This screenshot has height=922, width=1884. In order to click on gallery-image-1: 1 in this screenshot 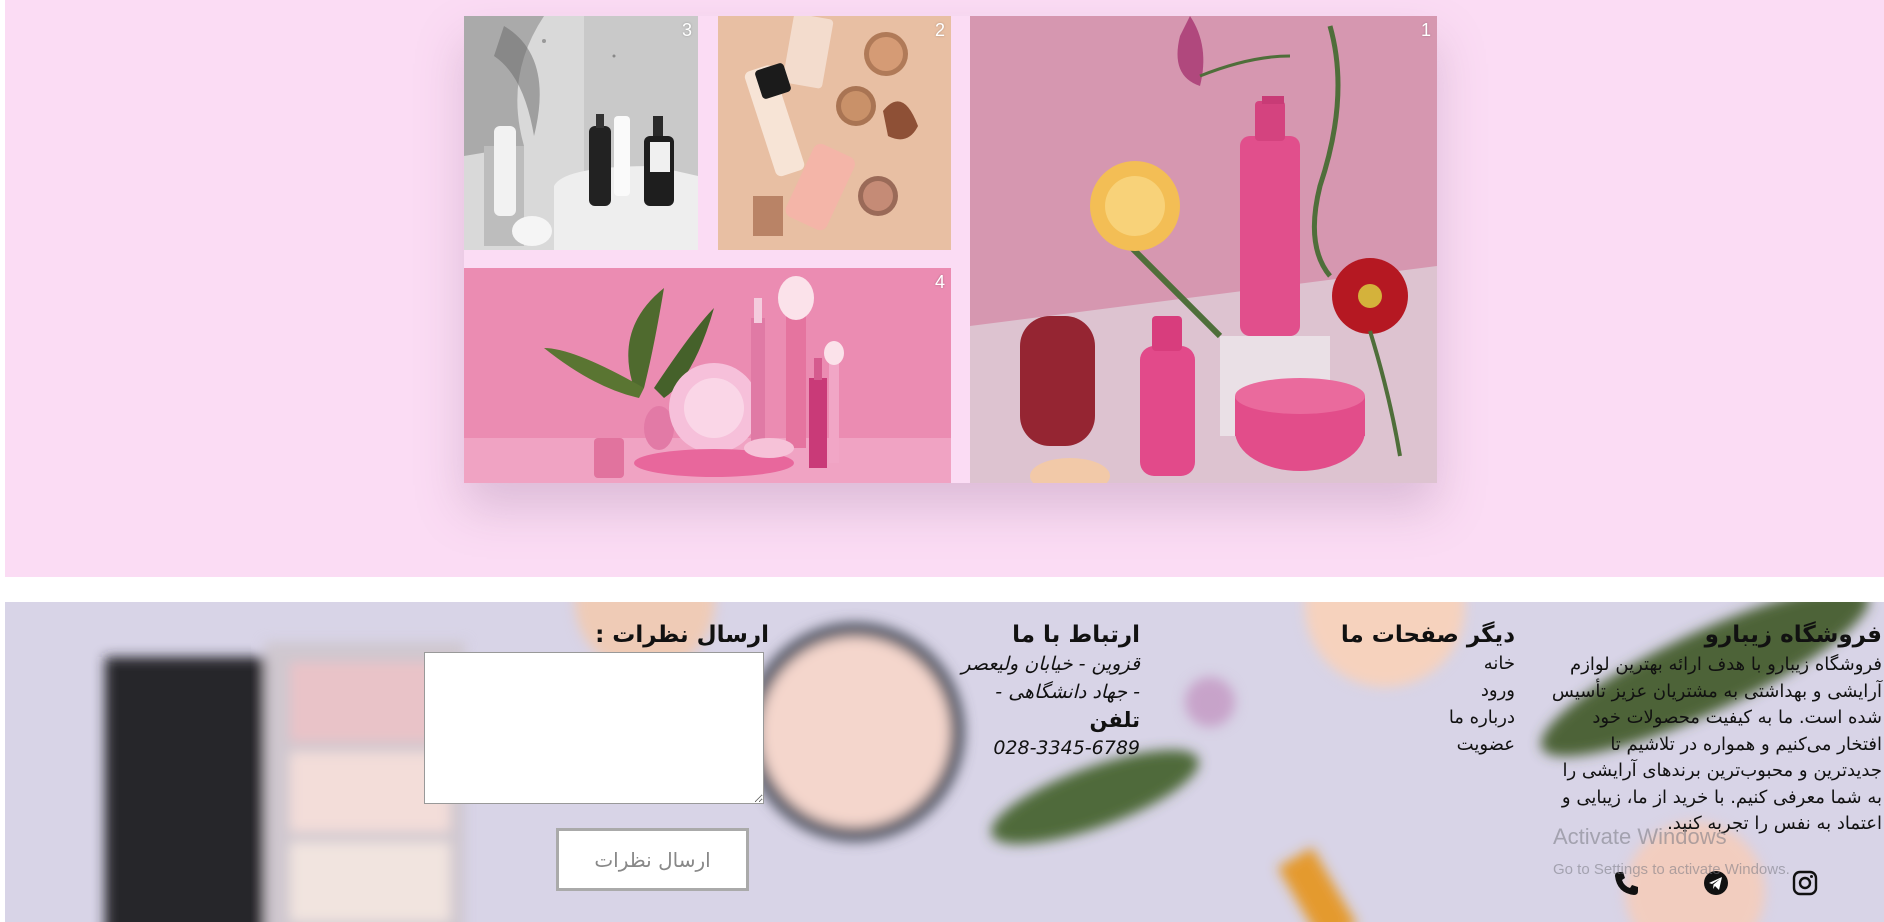, I will do `click(1203, 249)`.